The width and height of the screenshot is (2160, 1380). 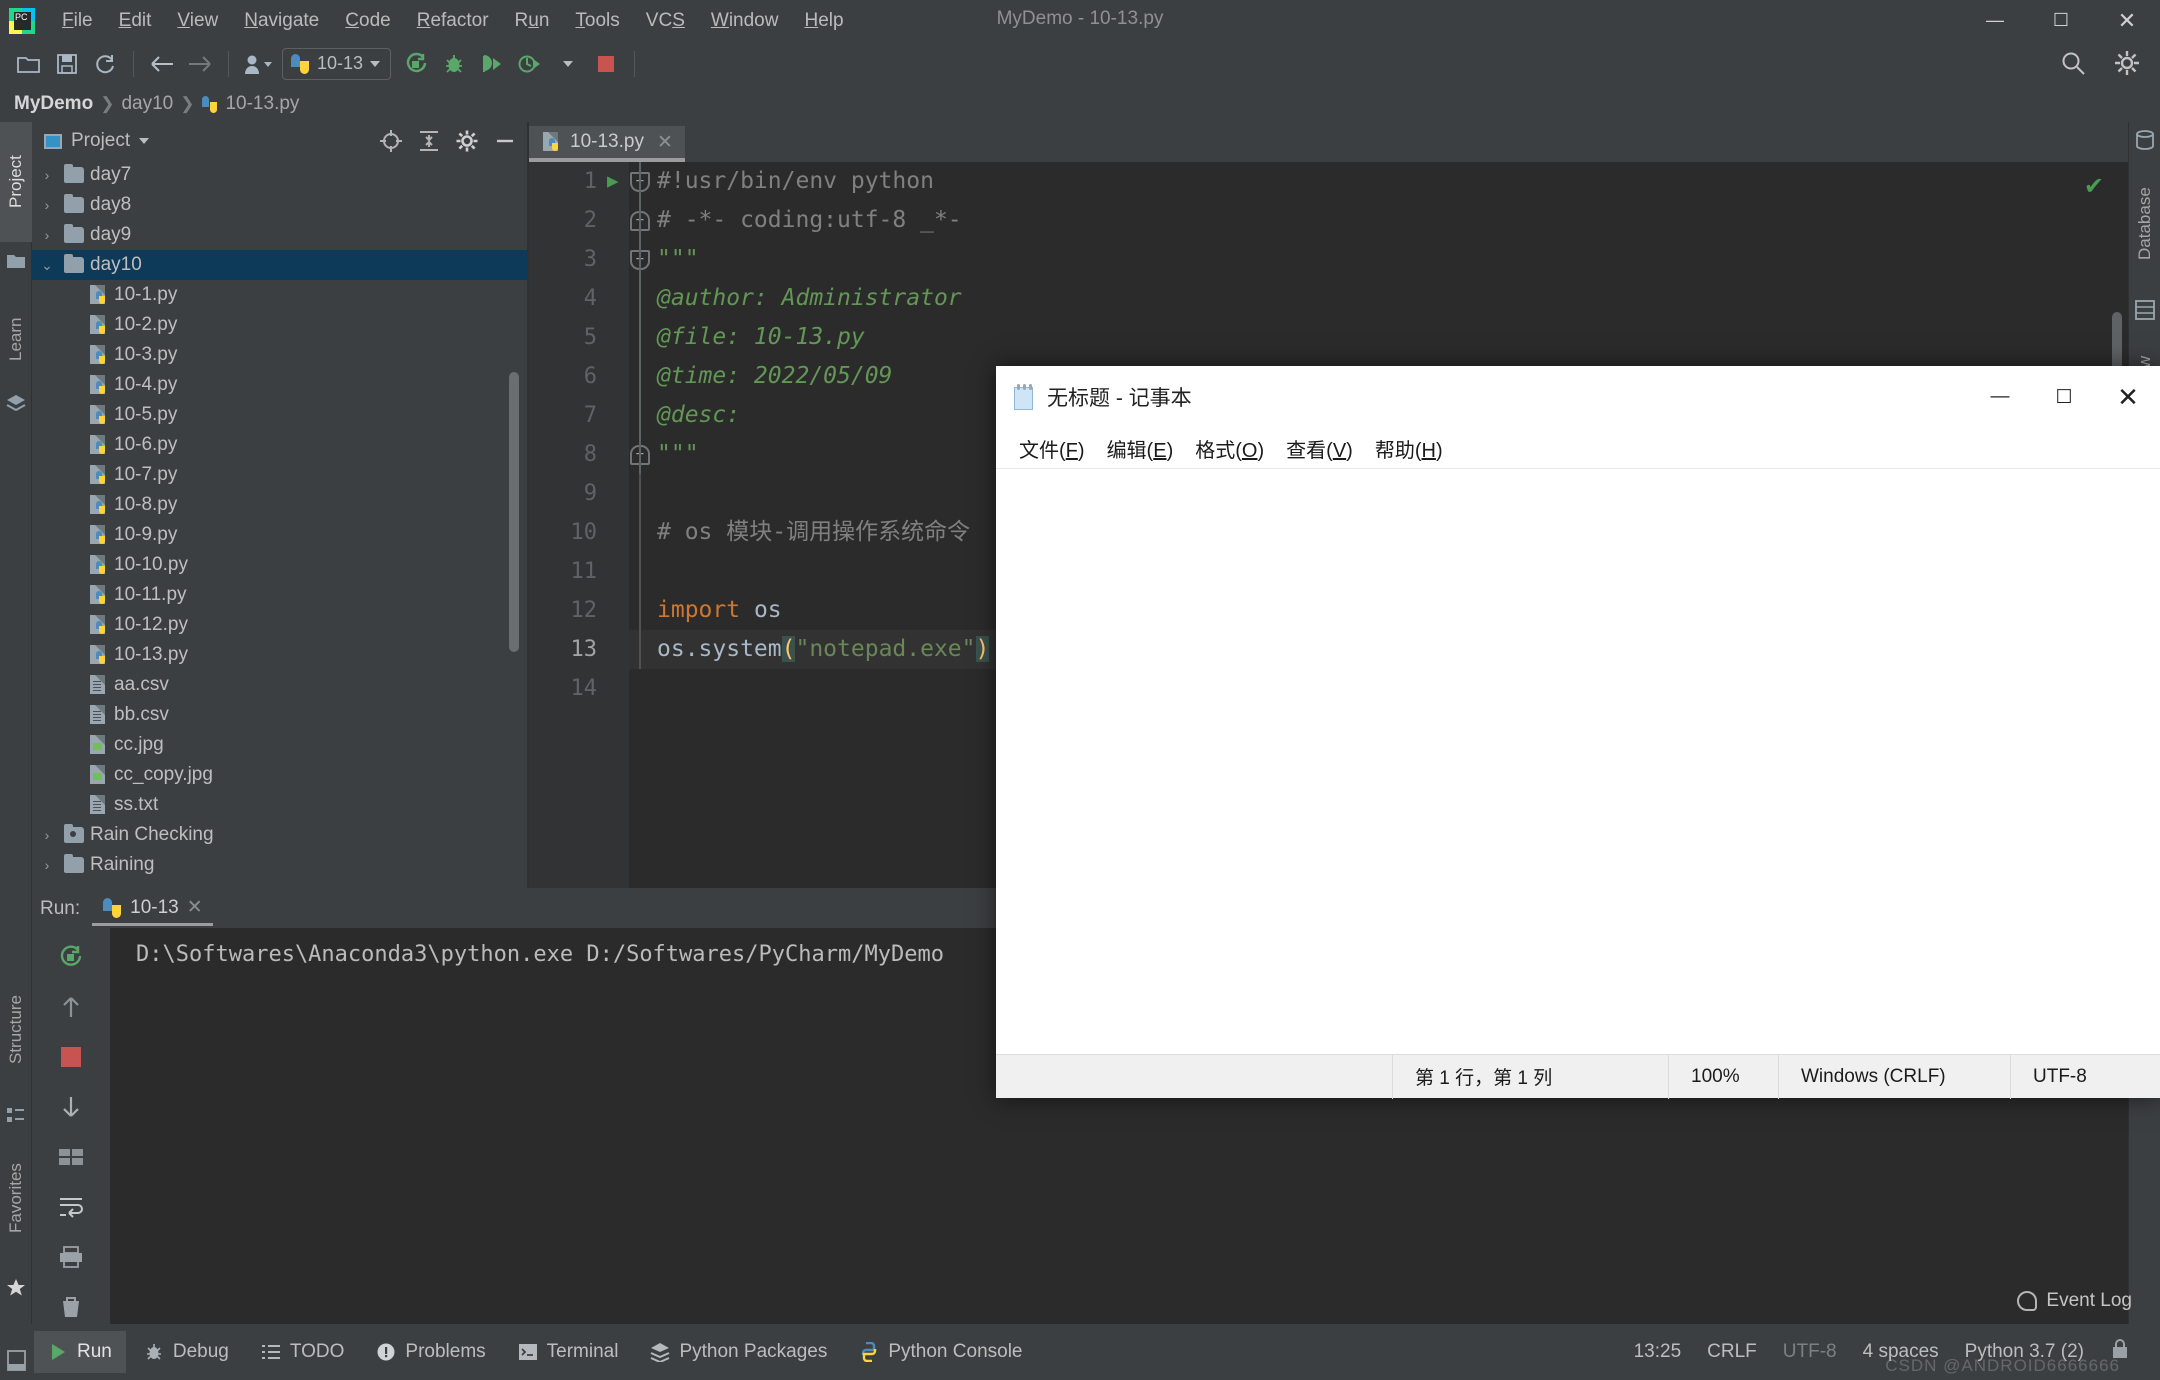 What do you see at coordinates (279, 445) in the screenshot?
I see `tree-row: 10-6.py` at bounding box center [279, 445].